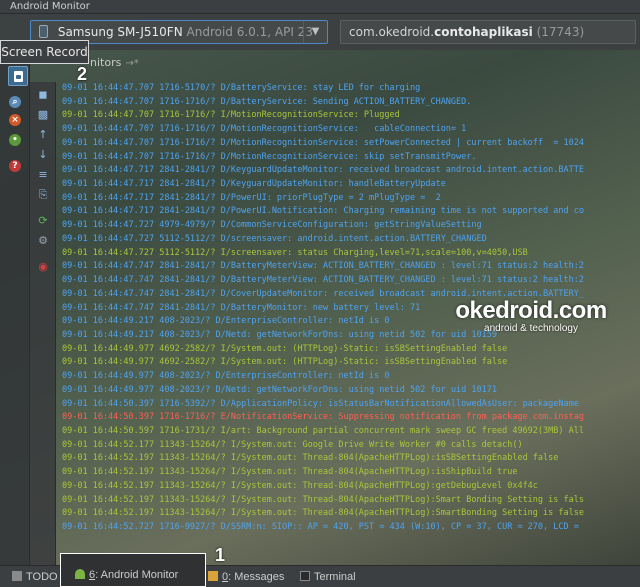 This screenshot has height=587, width=640. What do you see at coordinates (17, 576) in the screenshot?
I see `todo-icon` at bounding box center [17, 576].